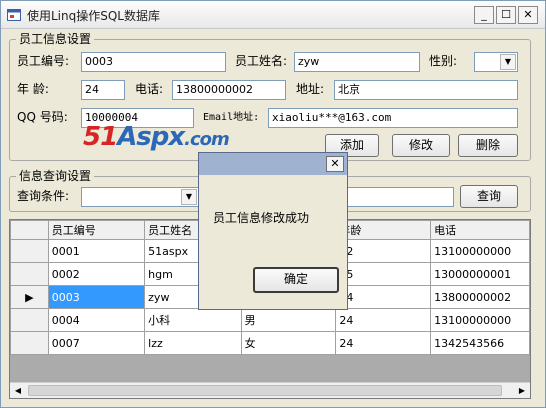  Describe the element at coordinates (96, 274) in the screenshot. I see `table-cell: 0002` at that location.